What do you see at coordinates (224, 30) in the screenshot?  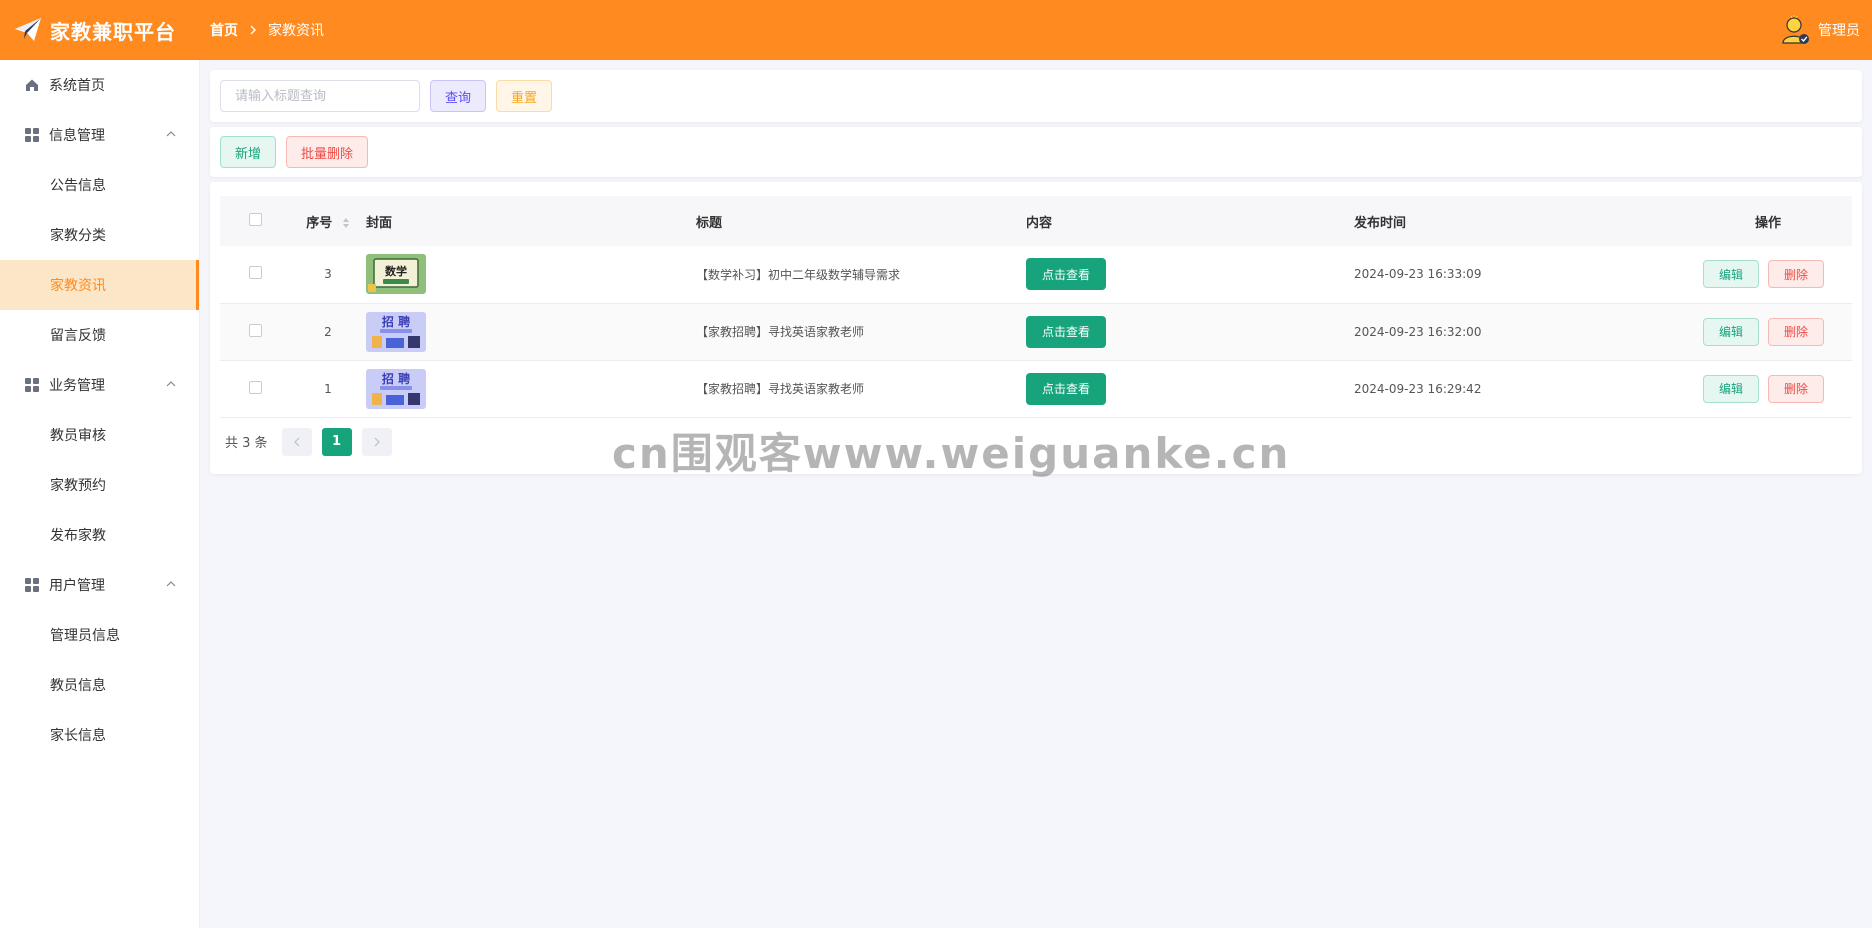 I see `breadcrumb-home: 首页` at bounding box center [224, 30].